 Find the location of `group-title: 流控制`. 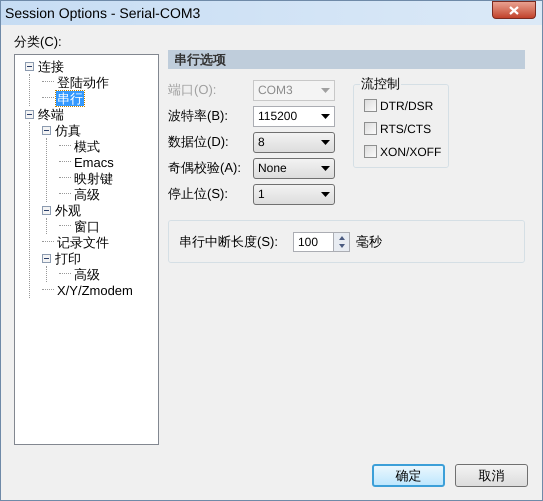

group-title: 流控制 is located at coordinates (380, 83).